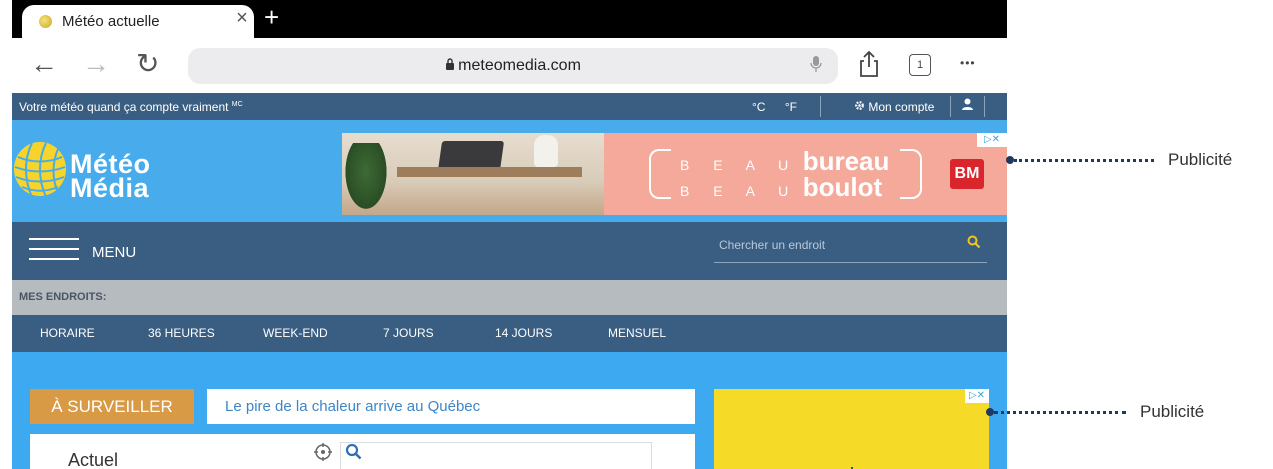  What do you see at coordinates (147, 64) in the screenshot?
I see `reload-icon: ↻` at bounding box center [147, 64].